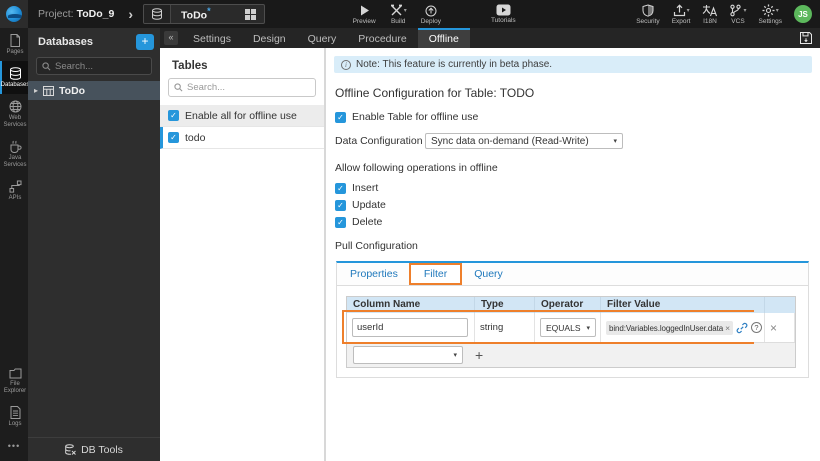 The height and width of the screenshot is (461, 820). What do you see at coordinates (190, 66) in the screenshot?
I see `tables-panel-title: Tables` at bounding box center [190, 66].